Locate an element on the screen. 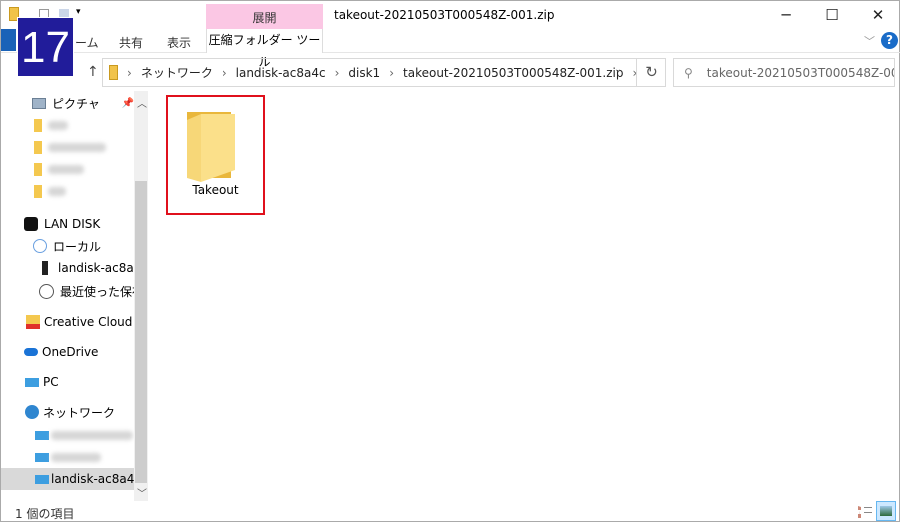 The height and width of the screenshot is (523, 900). nav-item-pictures: ピクチャ 📌 is located at coordinates (67, 103).